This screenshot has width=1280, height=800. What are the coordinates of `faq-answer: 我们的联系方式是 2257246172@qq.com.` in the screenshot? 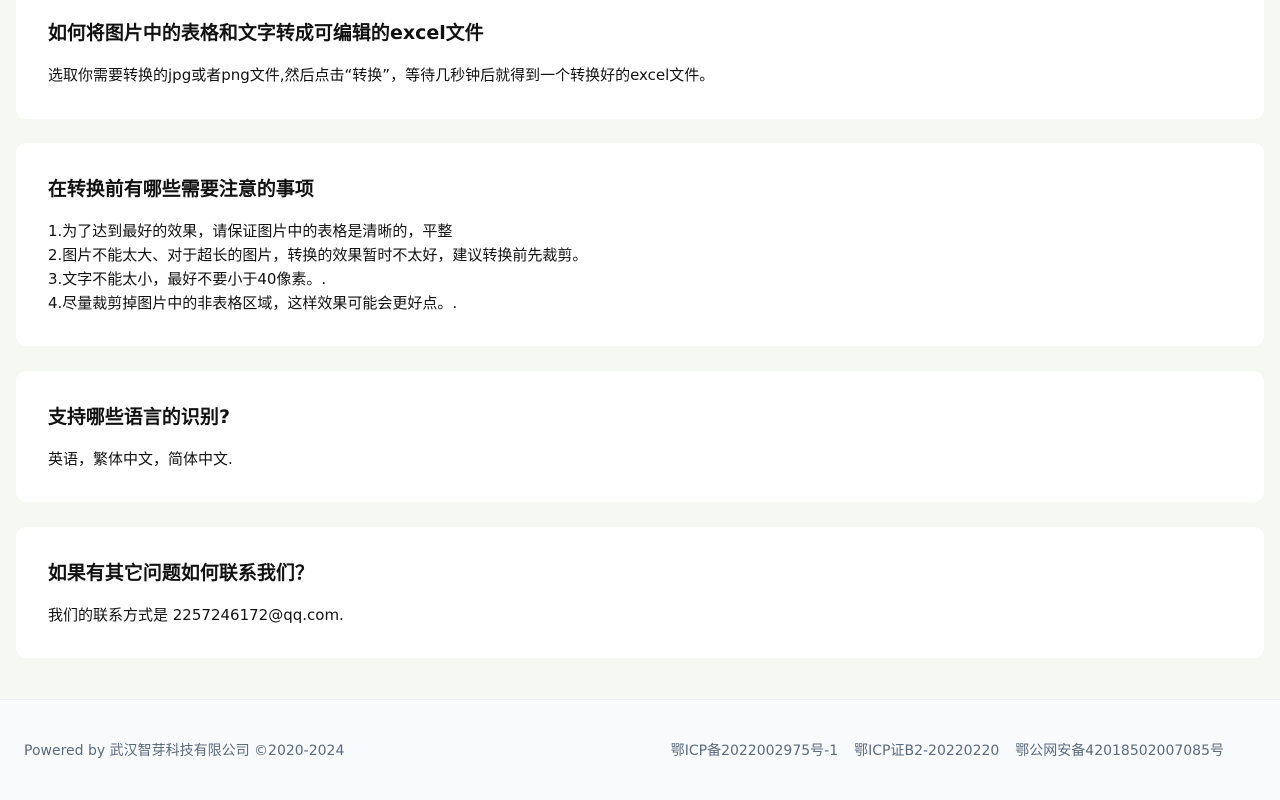 It's located at (196, 615).